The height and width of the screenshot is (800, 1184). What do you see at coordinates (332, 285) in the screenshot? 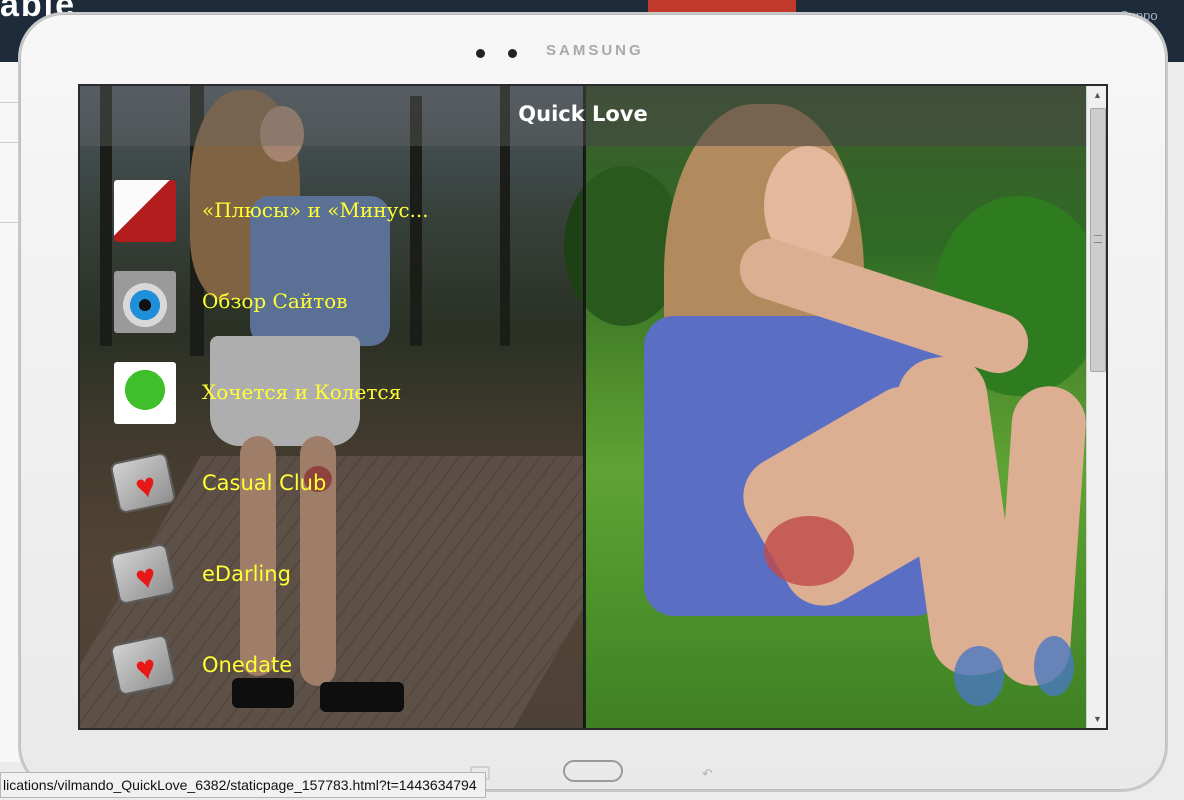
I see `menu-item-site-review: Обзор Сайтов` at bounding box center [332, 285].